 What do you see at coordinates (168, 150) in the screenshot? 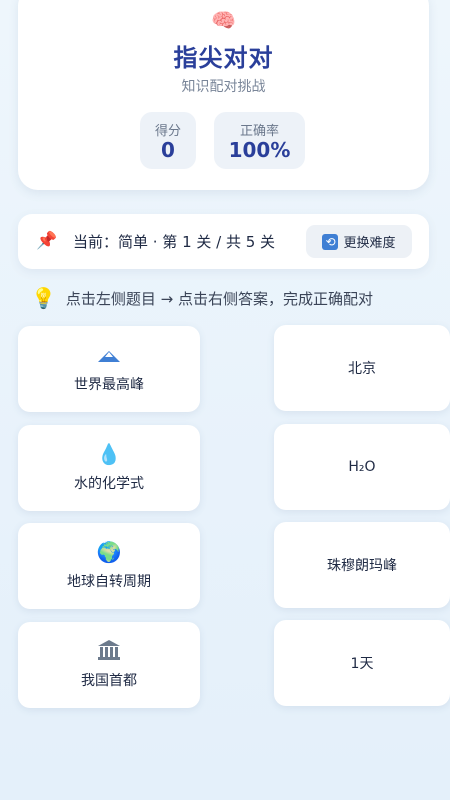
I see `score-value: 0` at bounding box center [168, 150].